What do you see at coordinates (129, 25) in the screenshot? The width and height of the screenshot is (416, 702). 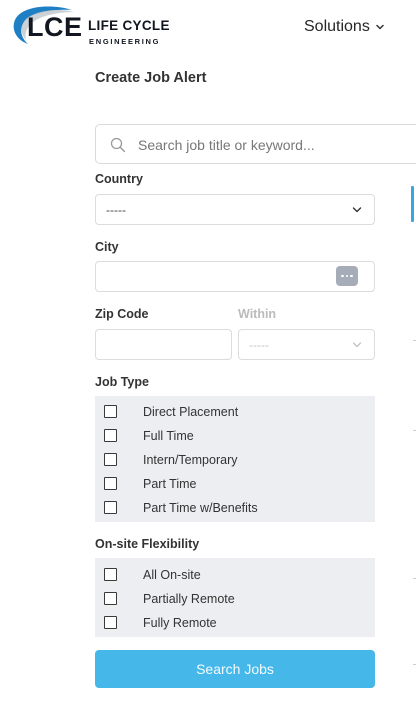 I see `logo-wordmark-top: LIFE CYCLE` at bounding box center [129, 25].